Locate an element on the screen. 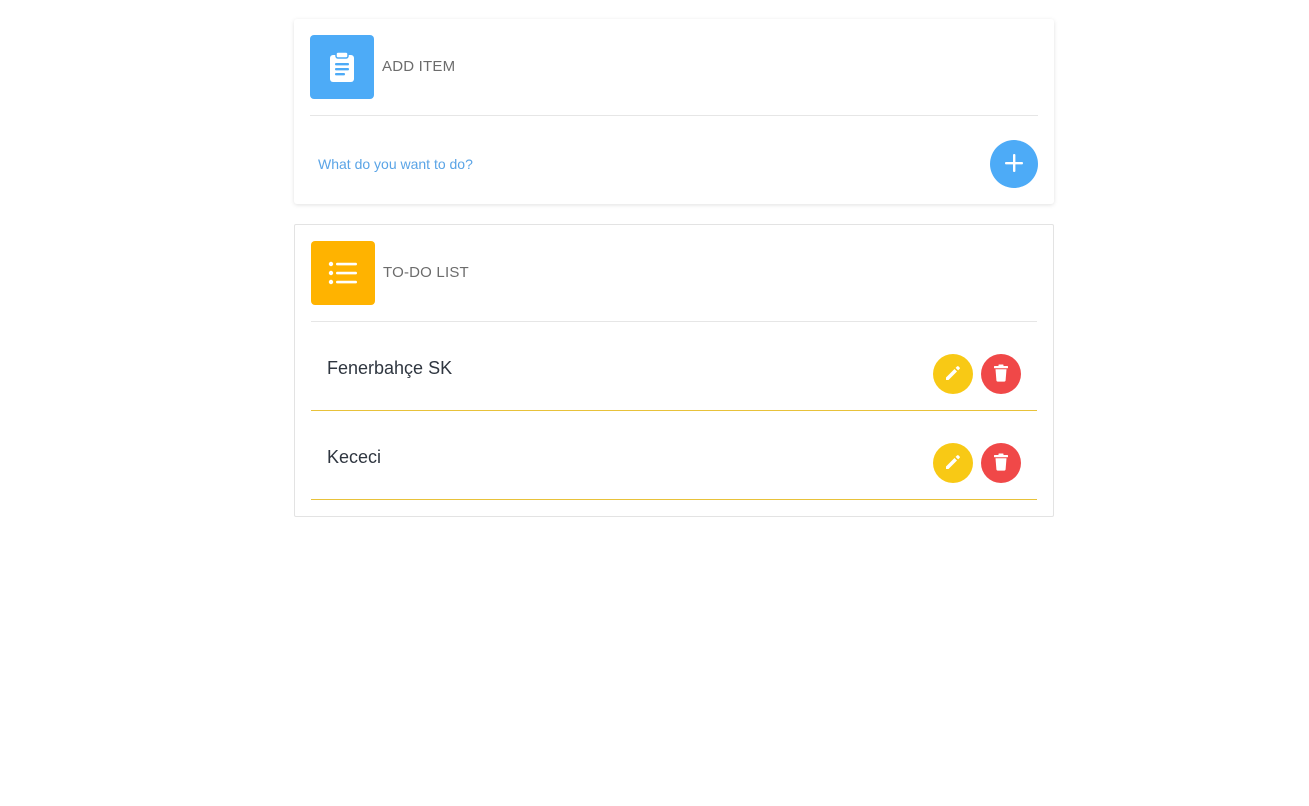 This screenshot has width=1309, height=806. todo-item: Fenerbahçe SK is located at coordinates (674, 366).